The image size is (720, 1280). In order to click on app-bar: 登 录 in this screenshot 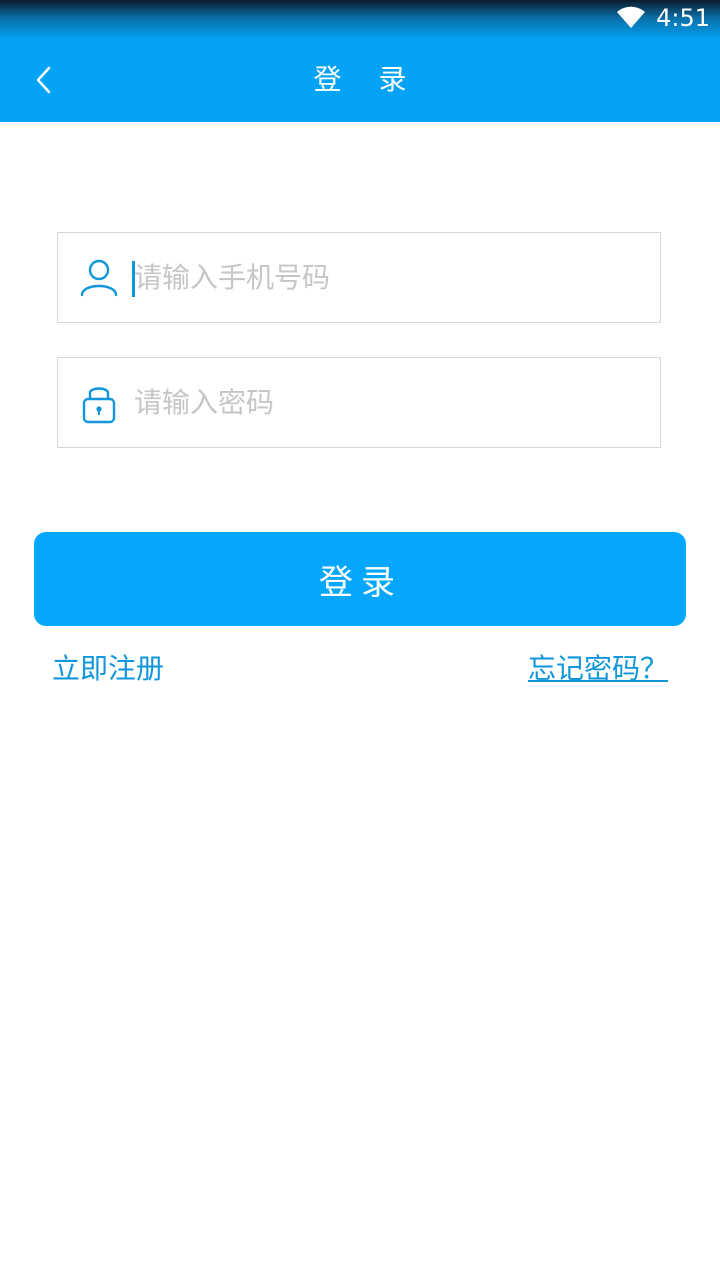, I will do `click(360, 81)`.